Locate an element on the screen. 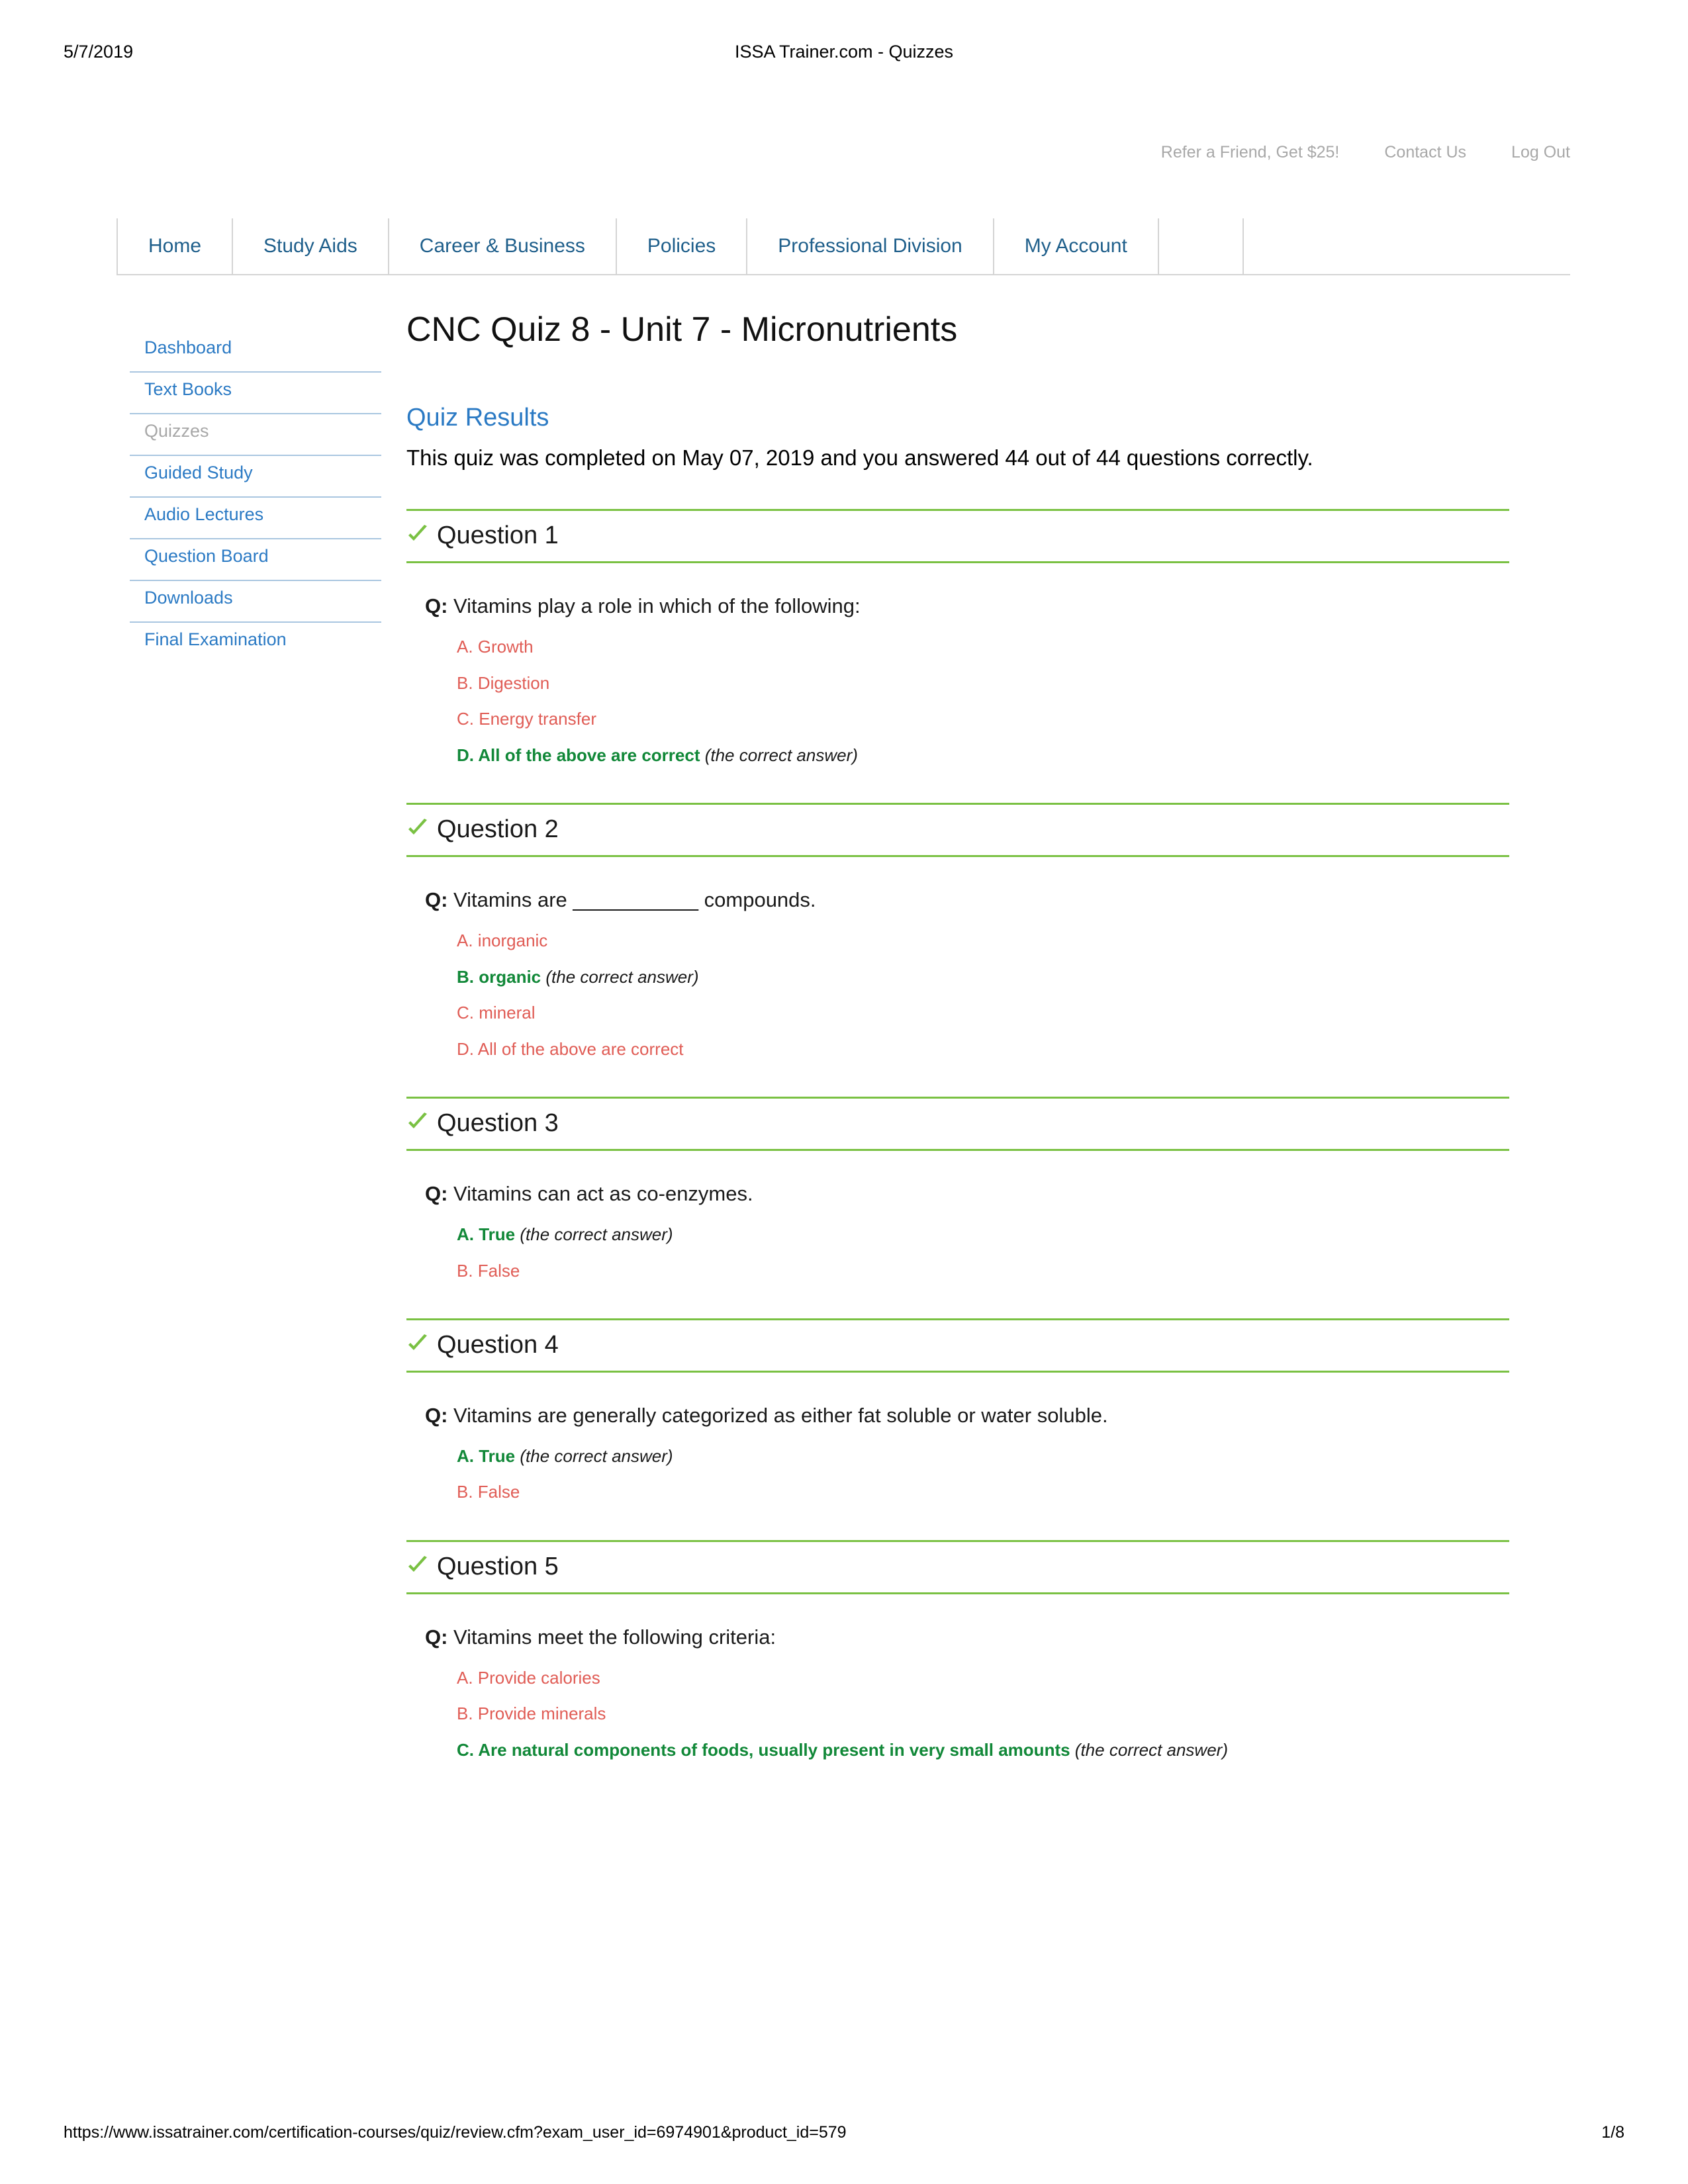  nav-item-study-aids: Study Aids is located at coordinates (310, 246).